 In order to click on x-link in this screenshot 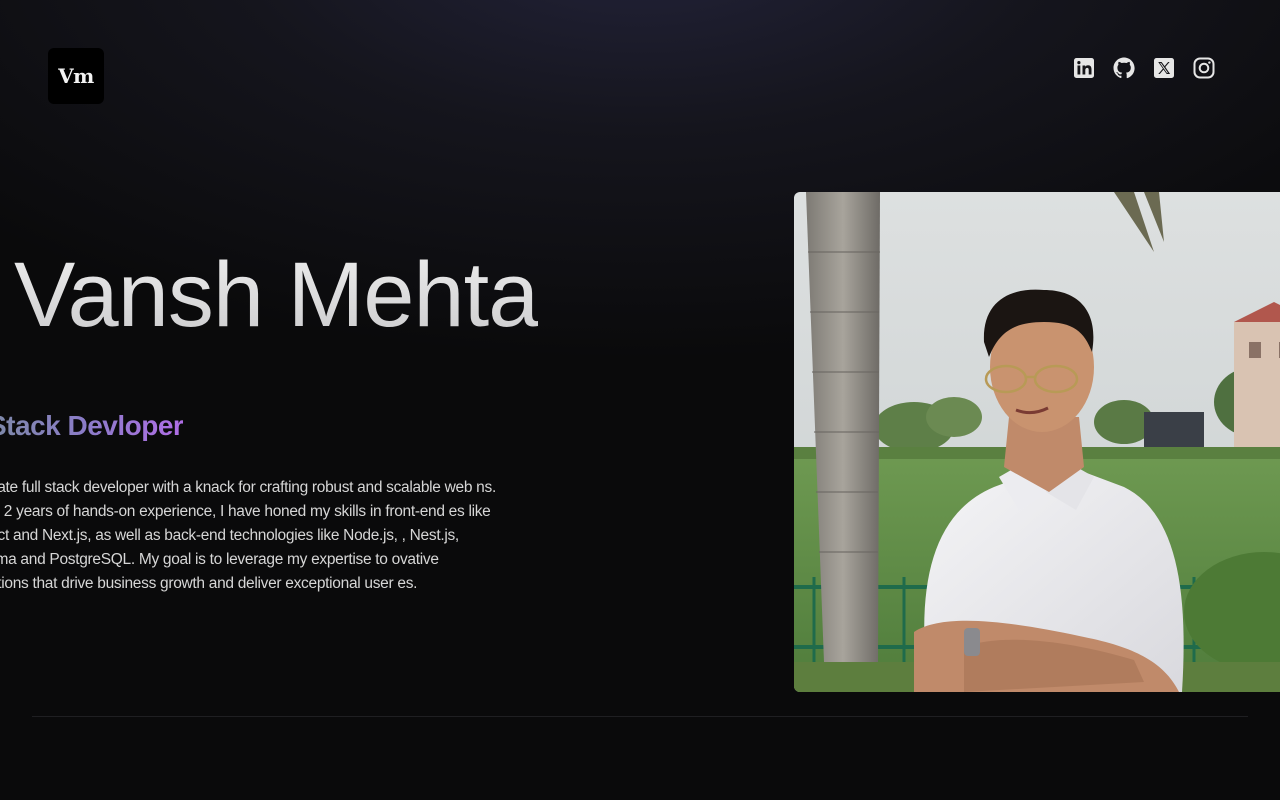, I will do `click(1164, 68)`.